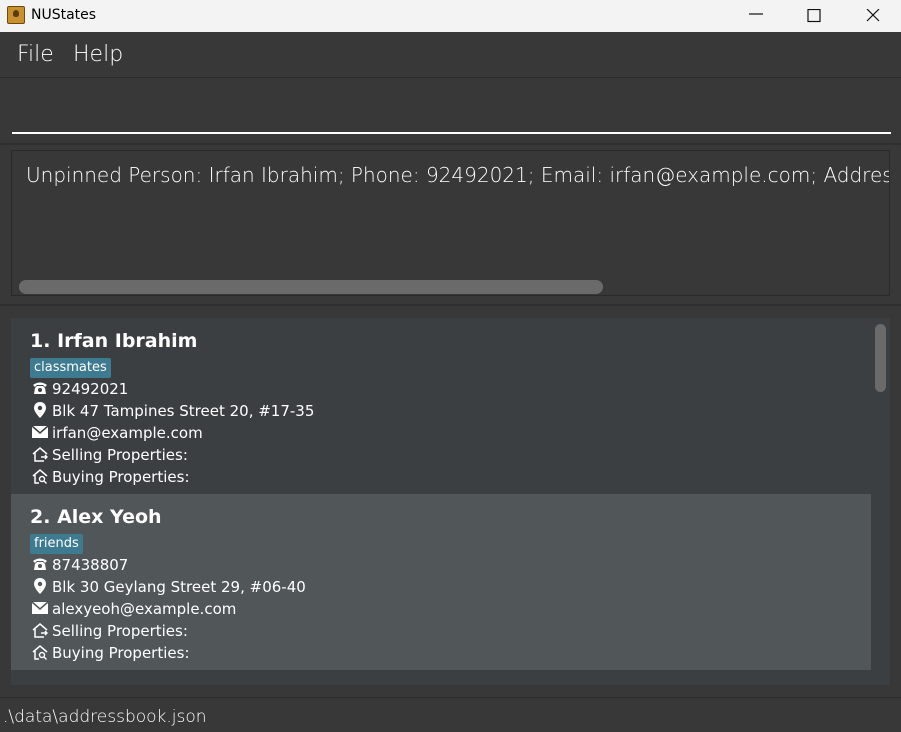  I want to click on title-bar: NUStates, so click(450, 16).